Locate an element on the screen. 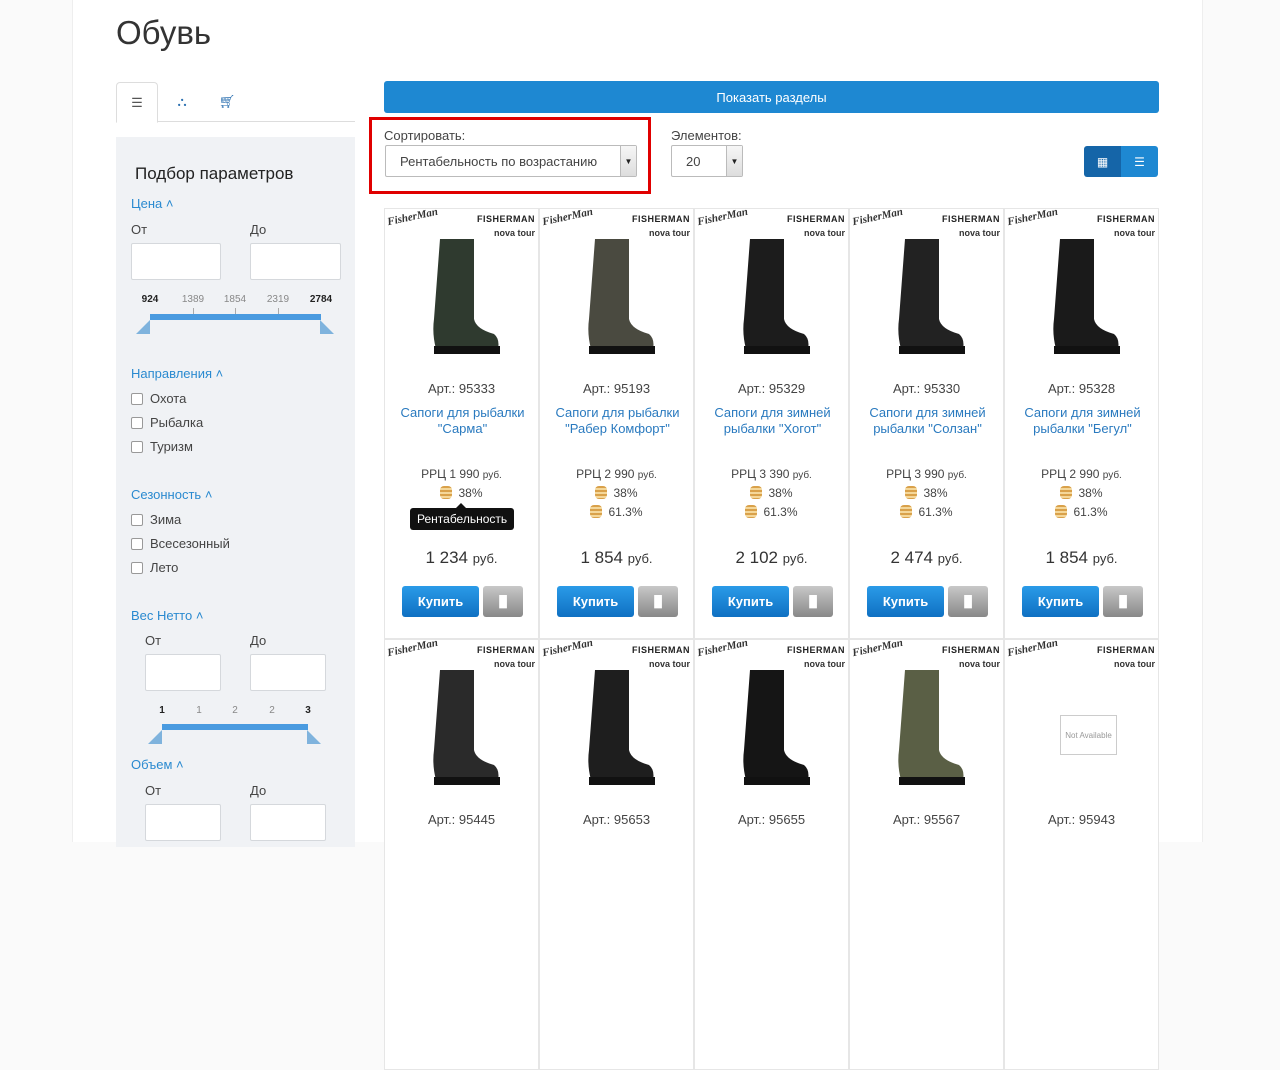  product-price: 2 102 руб. is located at coordinates (771, 557).